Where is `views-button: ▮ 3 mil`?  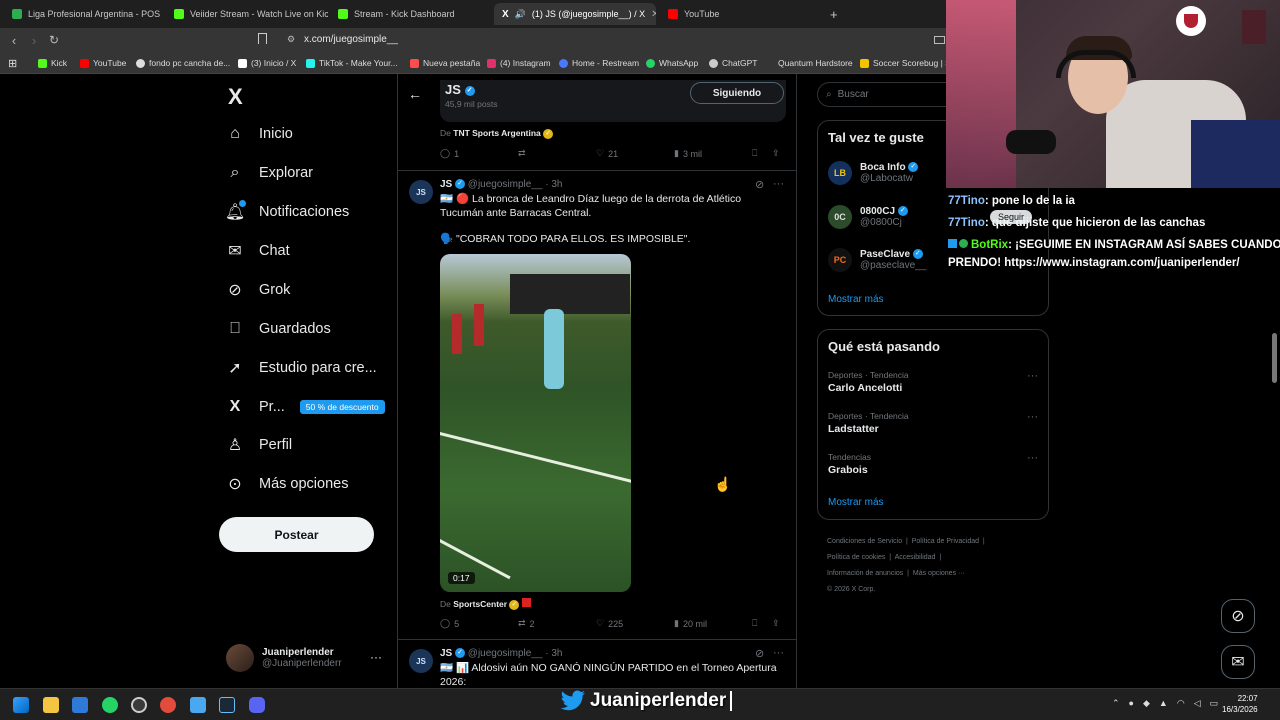 views-button: ▮ 3 mil is located at coordinates (713, 153).